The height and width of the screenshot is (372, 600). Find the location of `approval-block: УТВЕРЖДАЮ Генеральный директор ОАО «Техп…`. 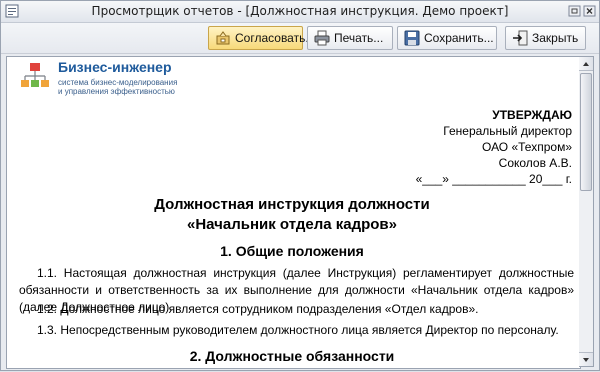

approval-block: УТВЕРЖДАЮ Генеральный директор ОАО «Техп… is located at coordinates (494, 147).